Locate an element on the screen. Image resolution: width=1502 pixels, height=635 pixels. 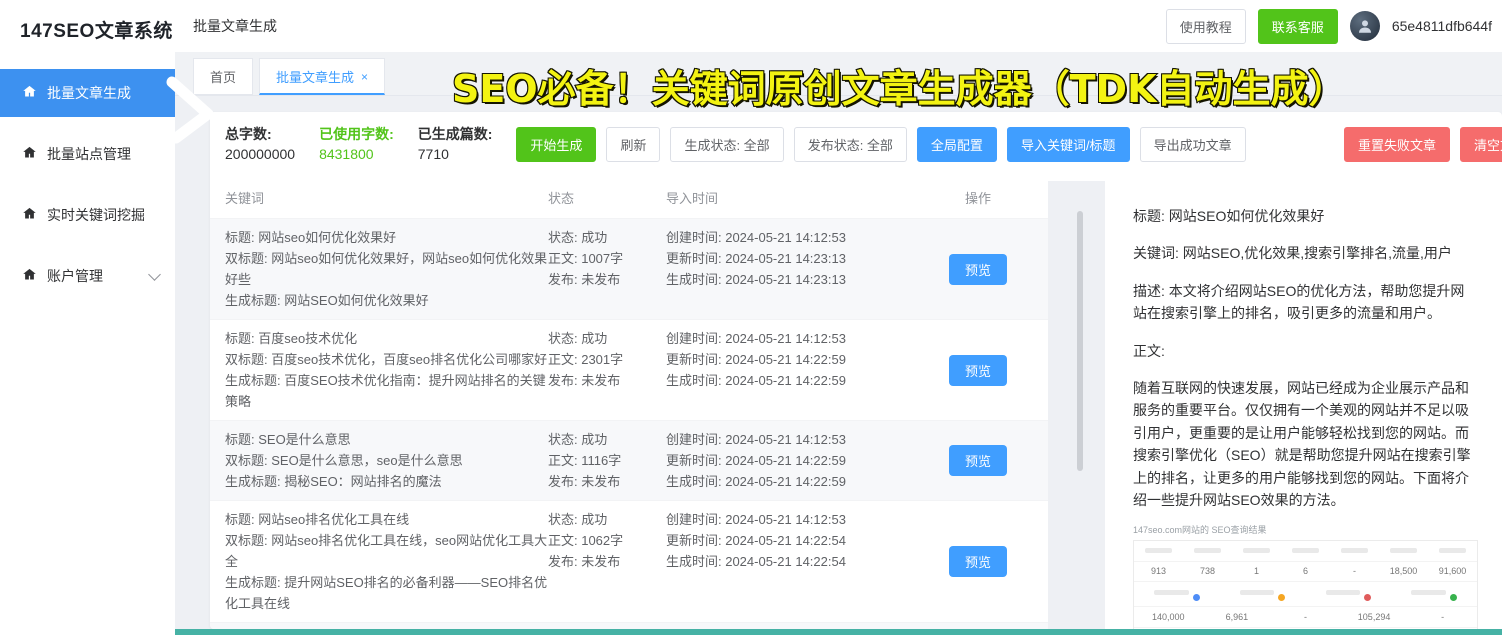
tab-batch-article: 批量文章生成 × is located at coordinates (322, 76).